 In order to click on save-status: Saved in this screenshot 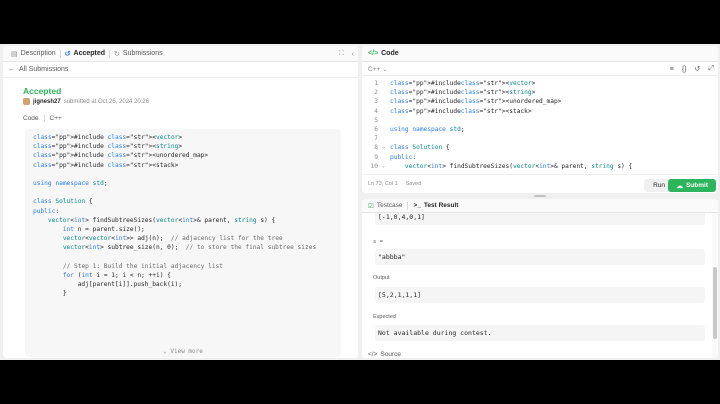, I will do `click(413, 184)`.